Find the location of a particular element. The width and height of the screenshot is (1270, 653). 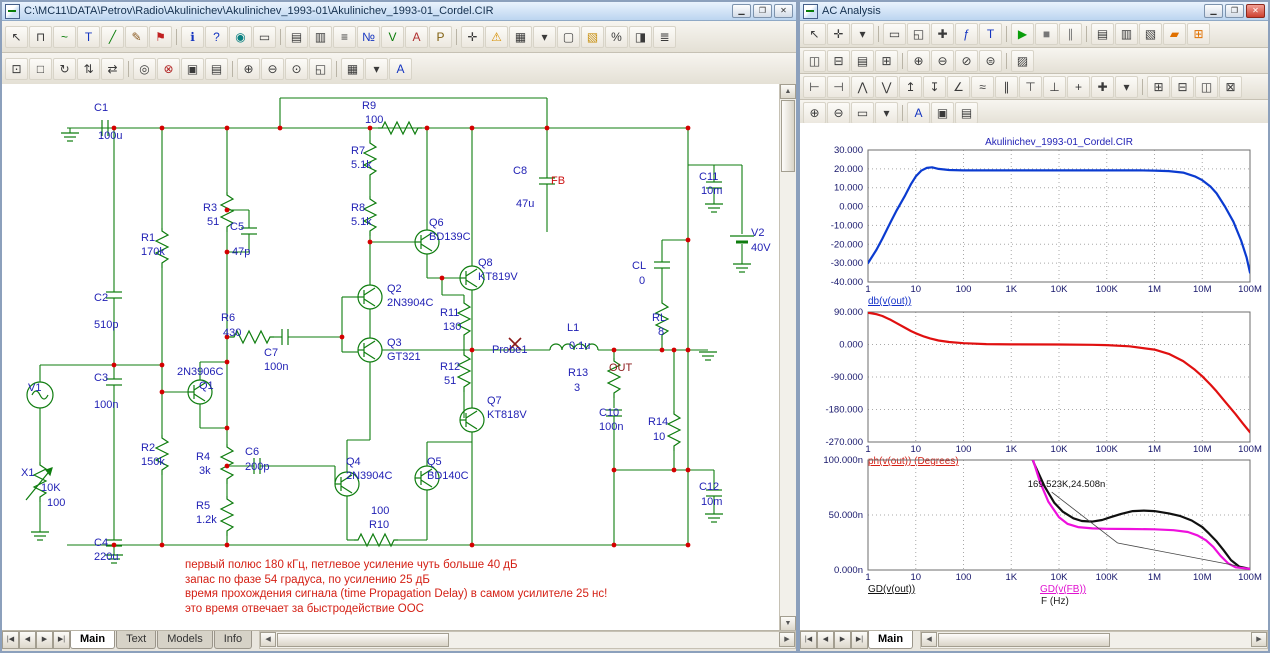

vertical-scrollbar: ▲ ▼ is located at coordinates (787, 357).